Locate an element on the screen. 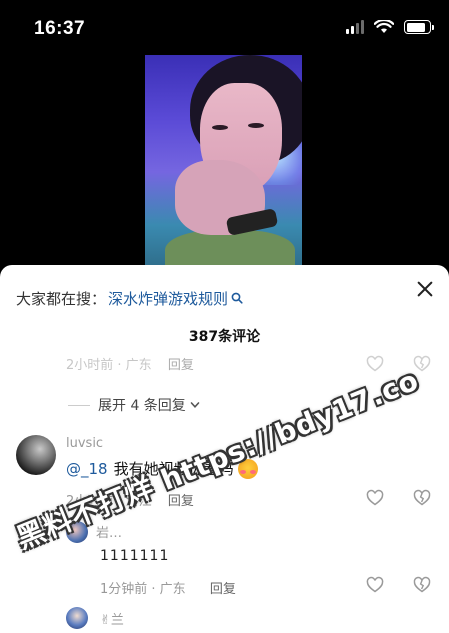 The height and width of the screenshot is (633, 449). comment-username: luvsic is located at coordinates (84, 443).